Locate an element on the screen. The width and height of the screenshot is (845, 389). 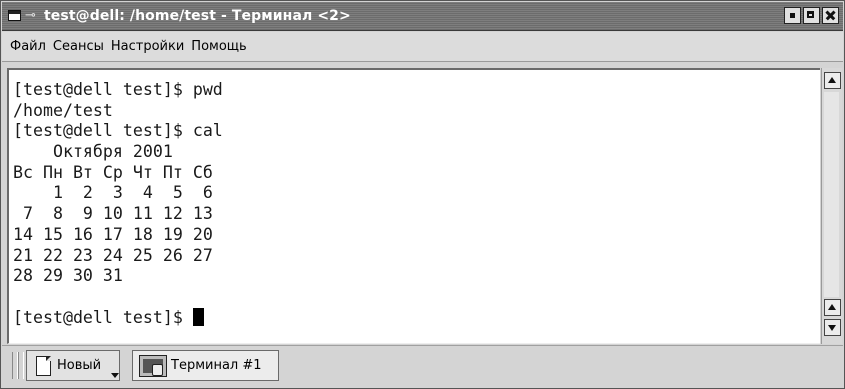
terminal-prompt-line: [test@dell test]$ is located at coordinates (118, 318).